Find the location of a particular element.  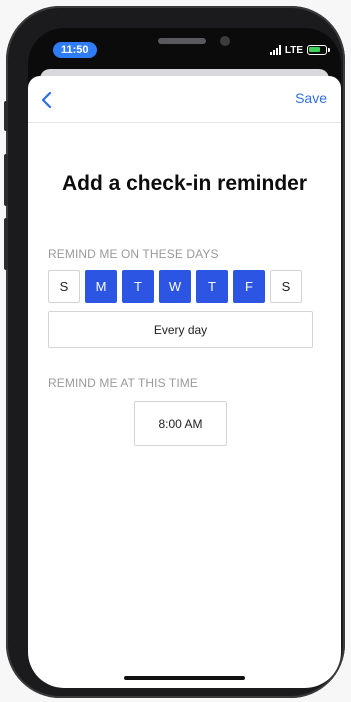

day-toggle-saturday: S is located at coordinates (286, 286).